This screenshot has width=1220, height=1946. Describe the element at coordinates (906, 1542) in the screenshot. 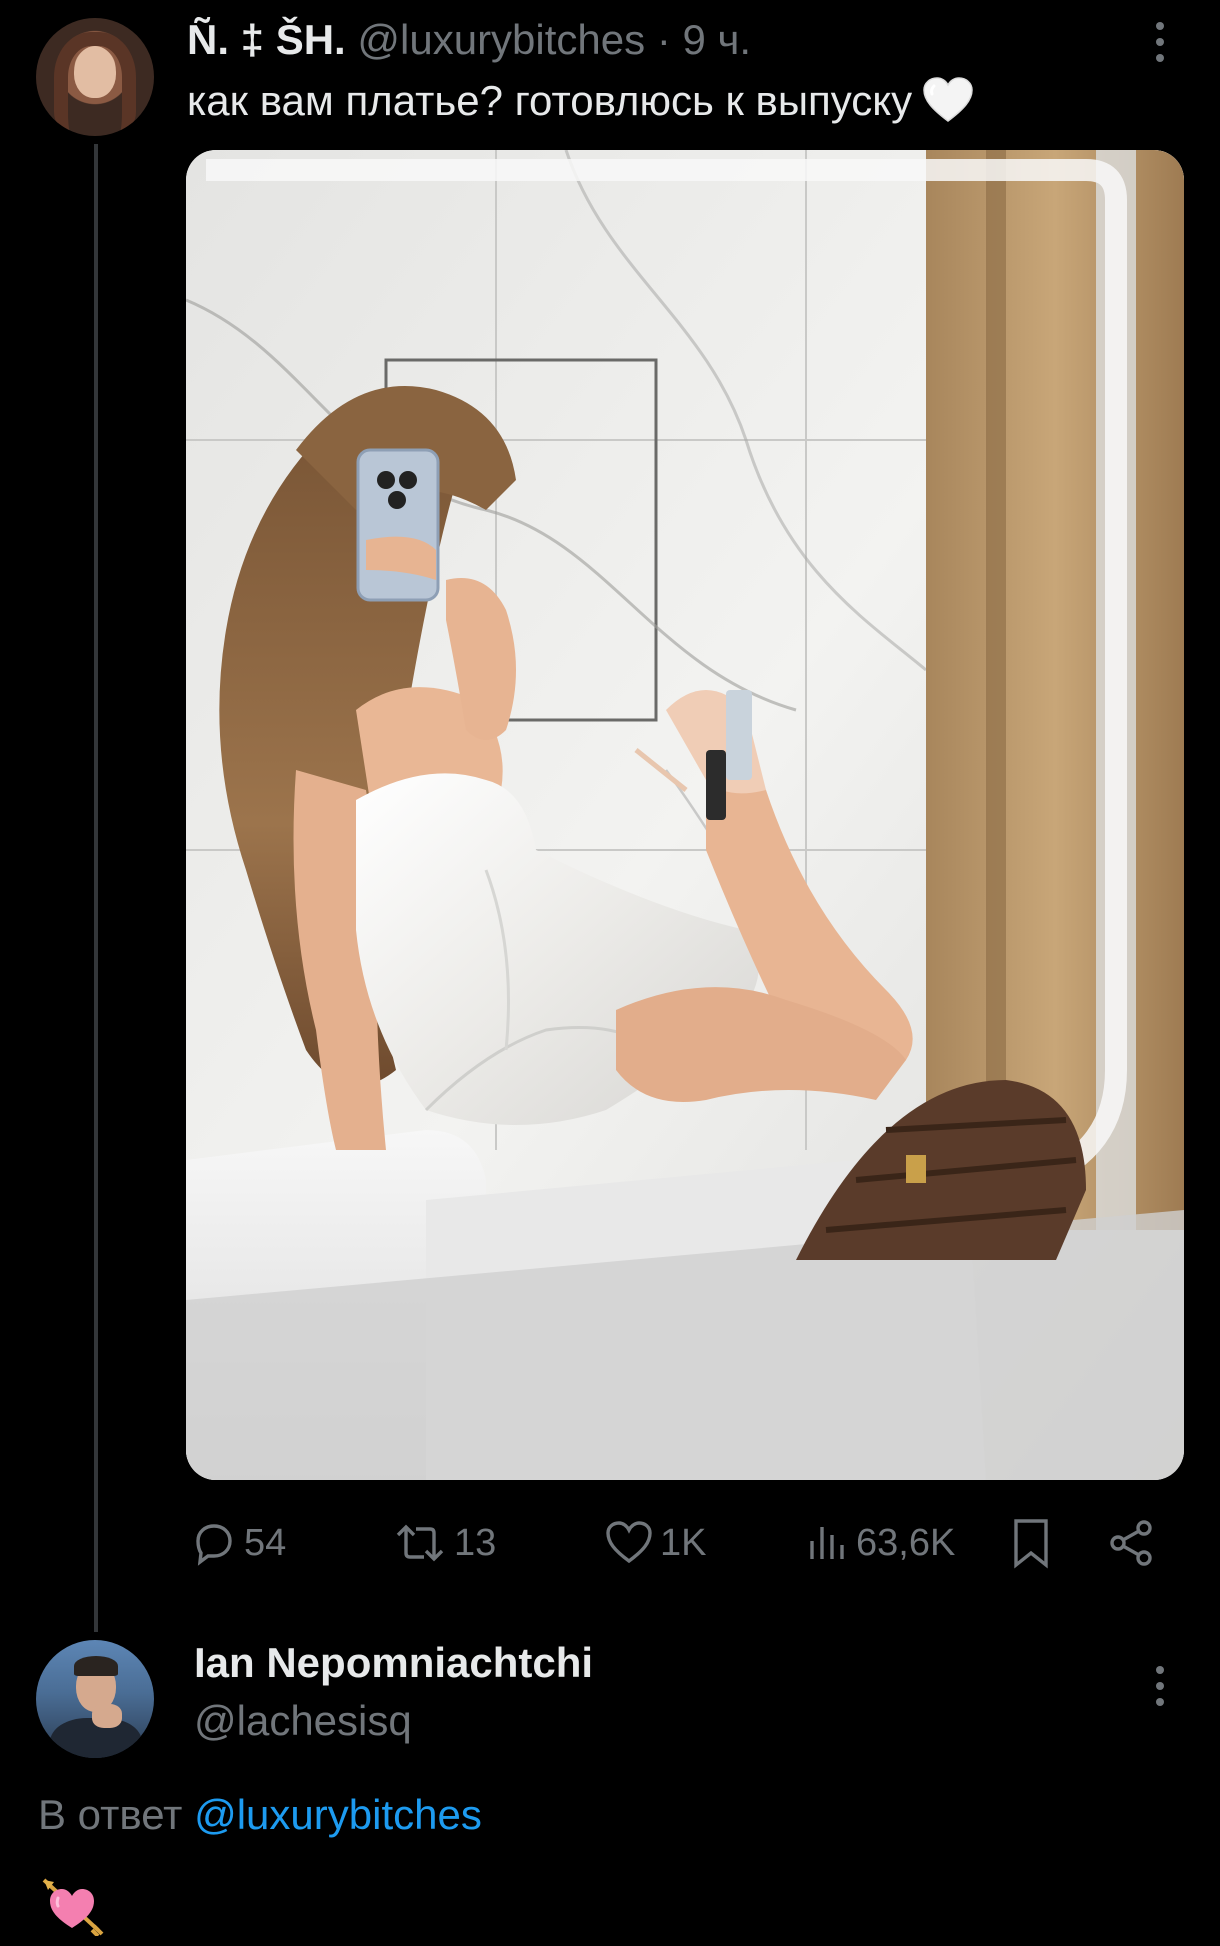

I see `view-count: 63,6K` at that location.